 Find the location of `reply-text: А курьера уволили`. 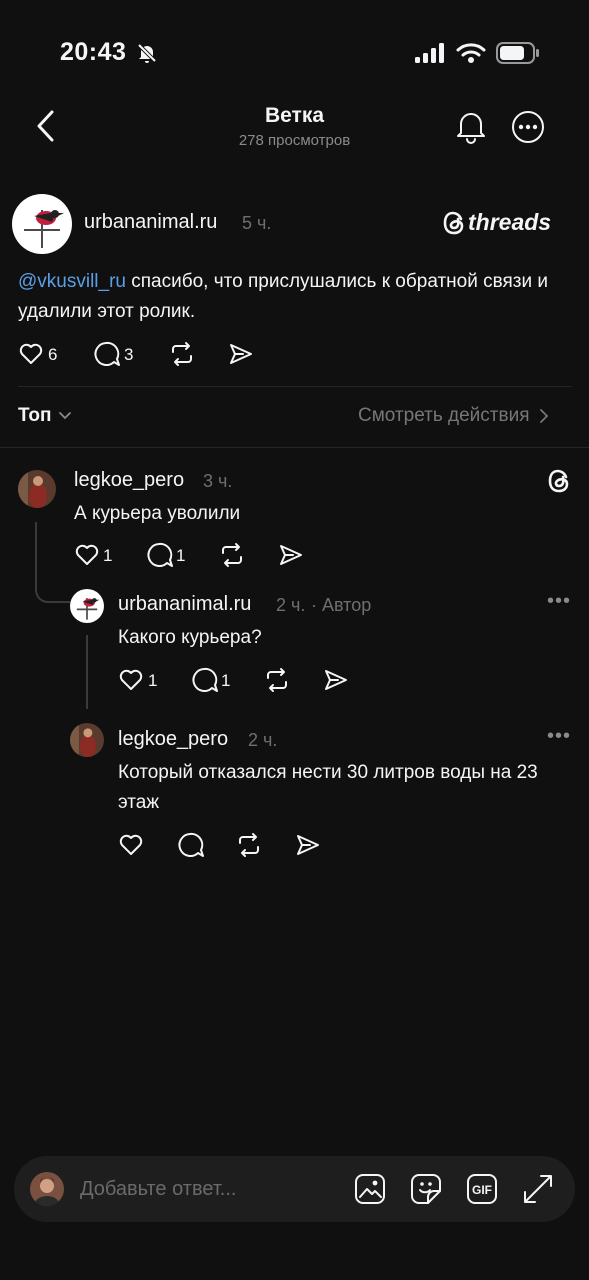

reply-text: А курьера уволили is located at coordinates (157, 513).